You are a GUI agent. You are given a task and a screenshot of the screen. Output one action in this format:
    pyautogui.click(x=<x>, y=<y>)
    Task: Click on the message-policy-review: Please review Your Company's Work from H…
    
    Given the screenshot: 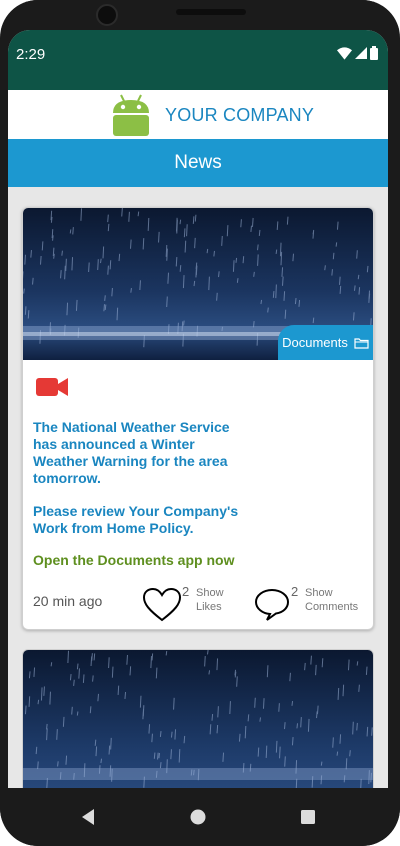 What is the action you would take?
    pyautogui.click(x=136, y=519)
    